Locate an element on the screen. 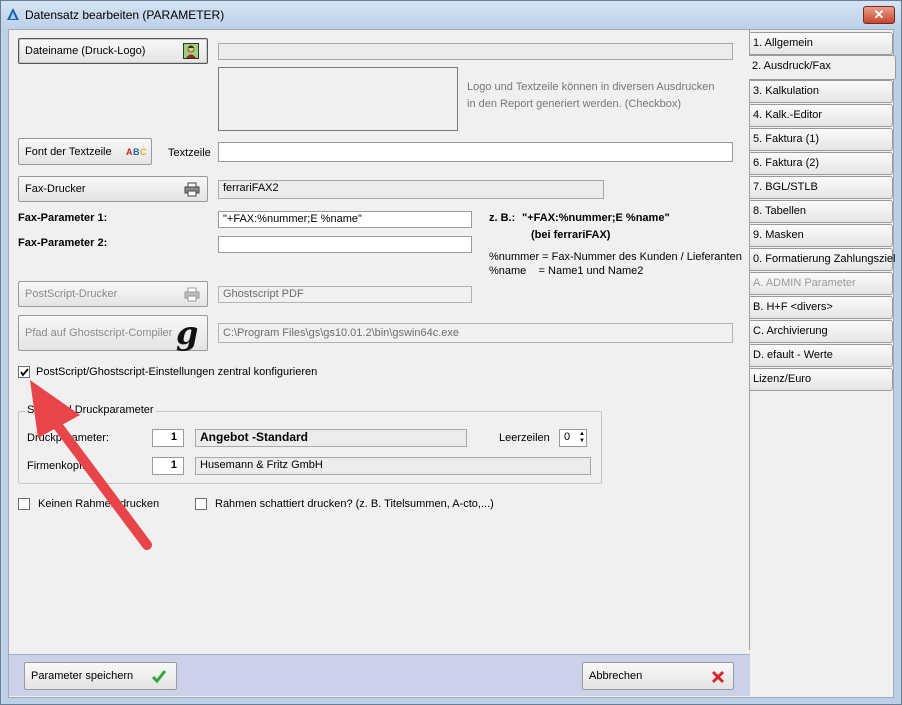  firmenkopf-number-input: 1 is located at coordinates (168, 466).